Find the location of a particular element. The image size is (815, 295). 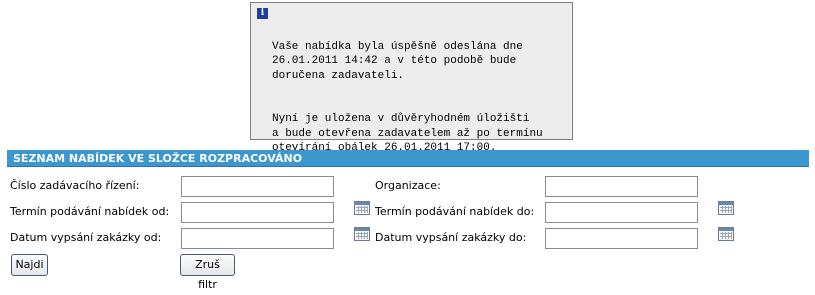

reset-filter-button: Zruš filtr is located at coordinates (207, 272).